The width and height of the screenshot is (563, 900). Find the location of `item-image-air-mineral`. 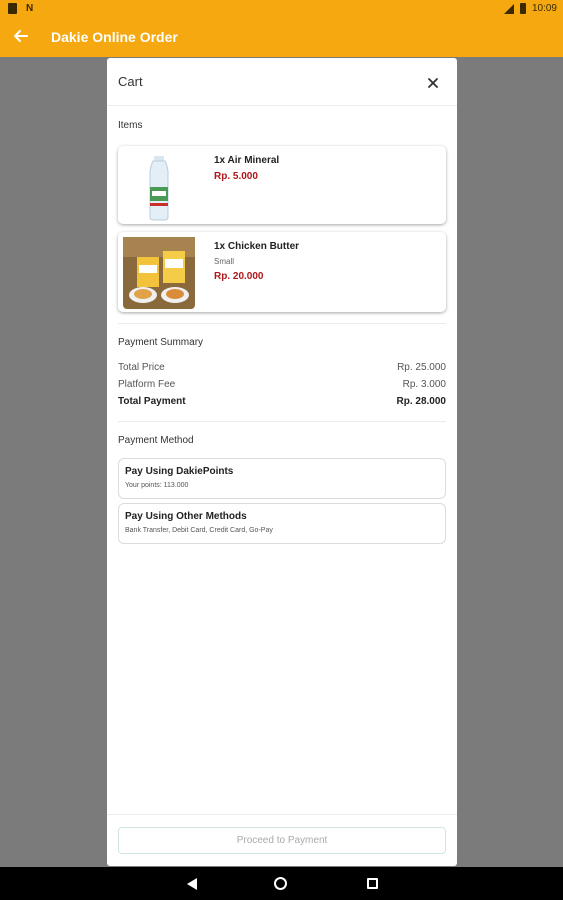

item-image-air-mineral is located at coordinates (159, 187).